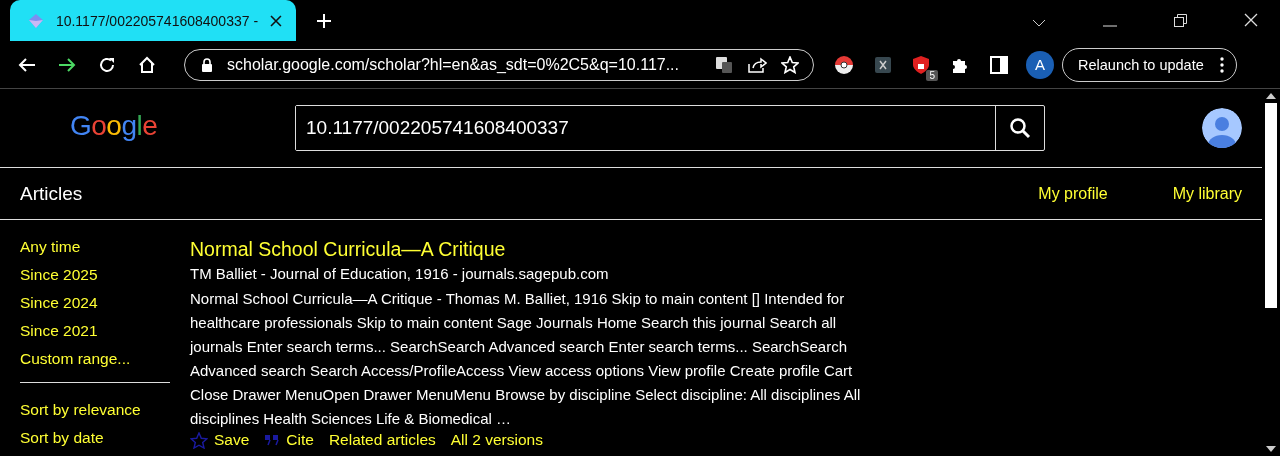  What do you see at coordinates (207, 64) in the screenshot?
I see `lock-icon` at bounding box center [207, 64].